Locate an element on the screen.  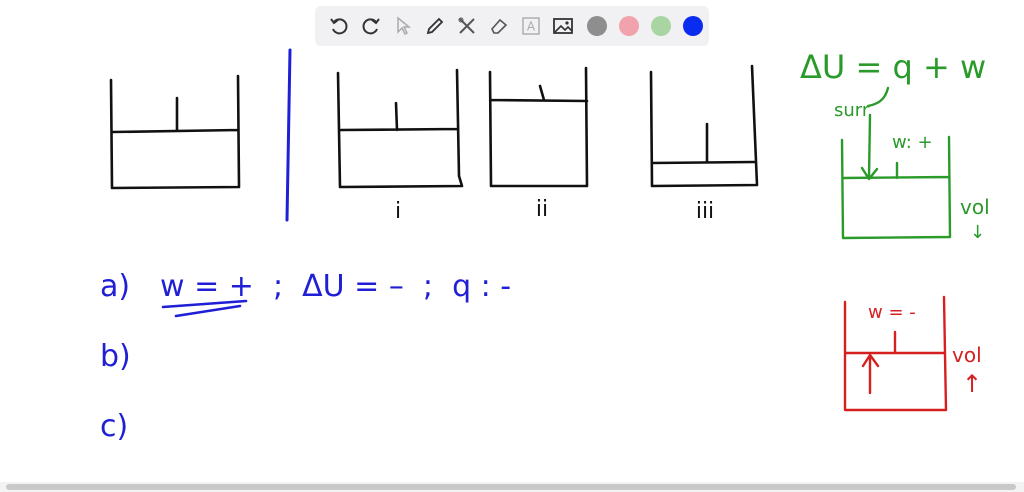
green-surr: surr is located at coordinates (852, 110).